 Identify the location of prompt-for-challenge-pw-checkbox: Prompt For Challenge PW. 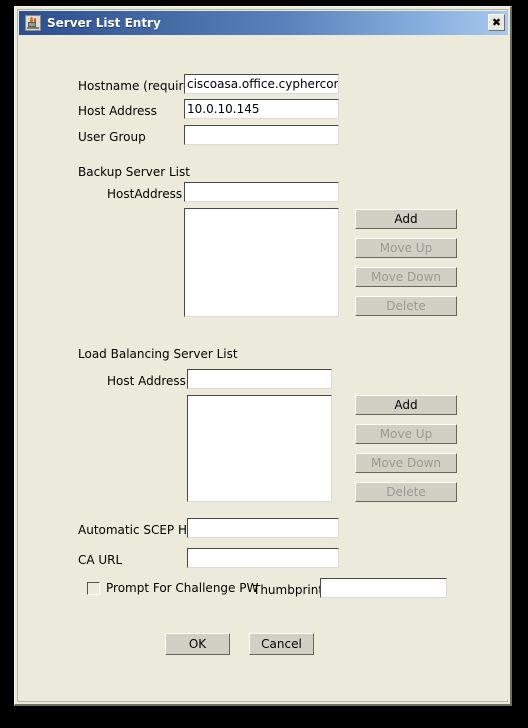
(172, 588).